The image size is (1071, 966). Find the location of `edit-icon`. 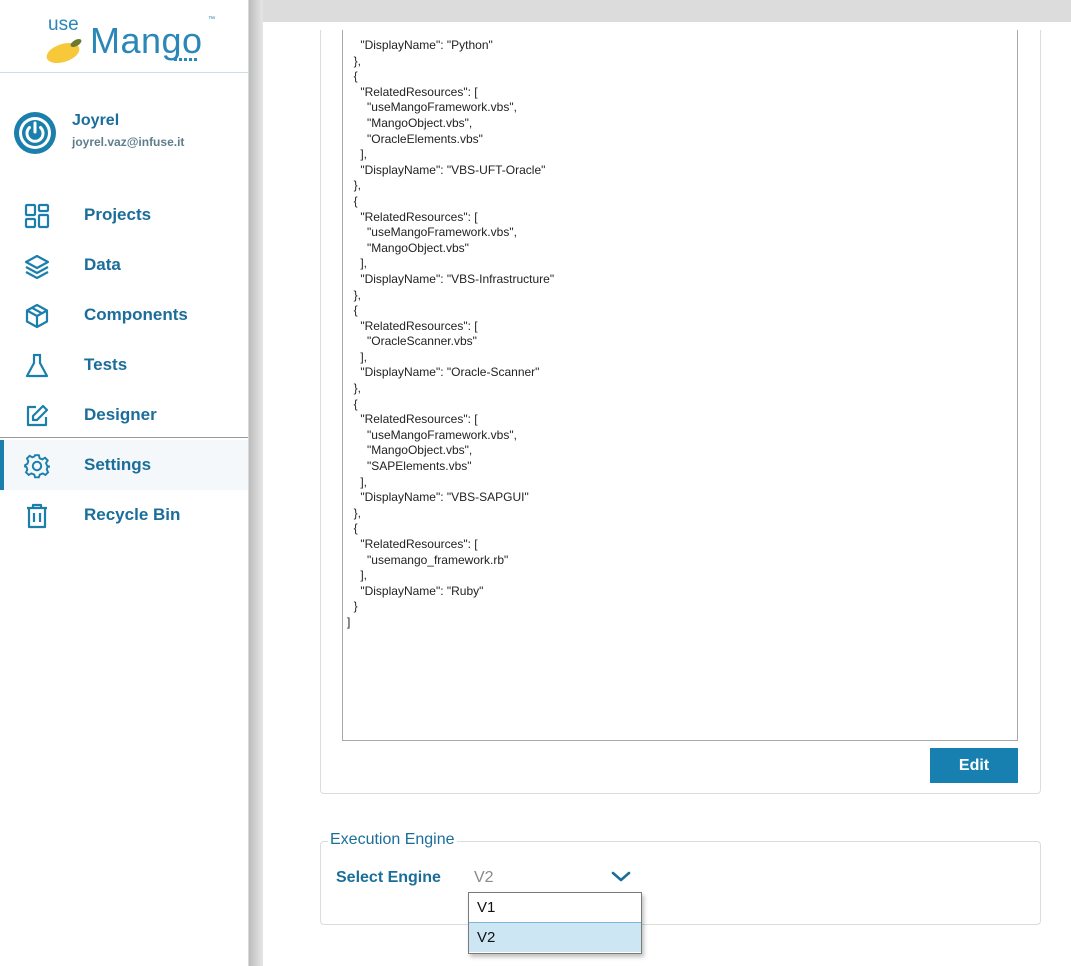

edit-icon is located at coordinates (37, 415).